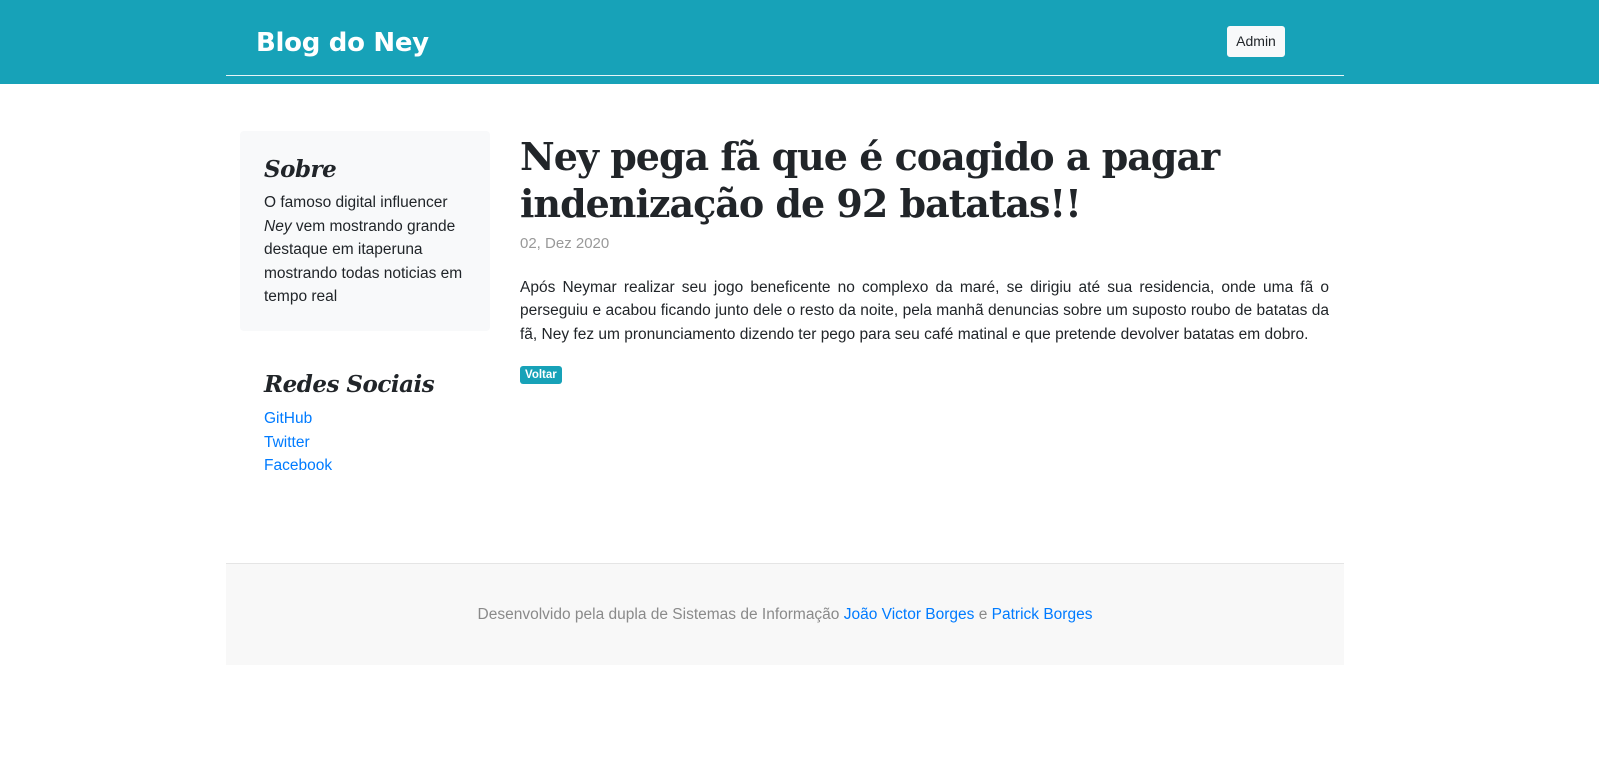 The width and height of the screenshot is (1599, 758). What do you see at coordinates (298, 419) in the screenshot?
I see `social-link-github: GitHub` at bounding box center [298, 419].